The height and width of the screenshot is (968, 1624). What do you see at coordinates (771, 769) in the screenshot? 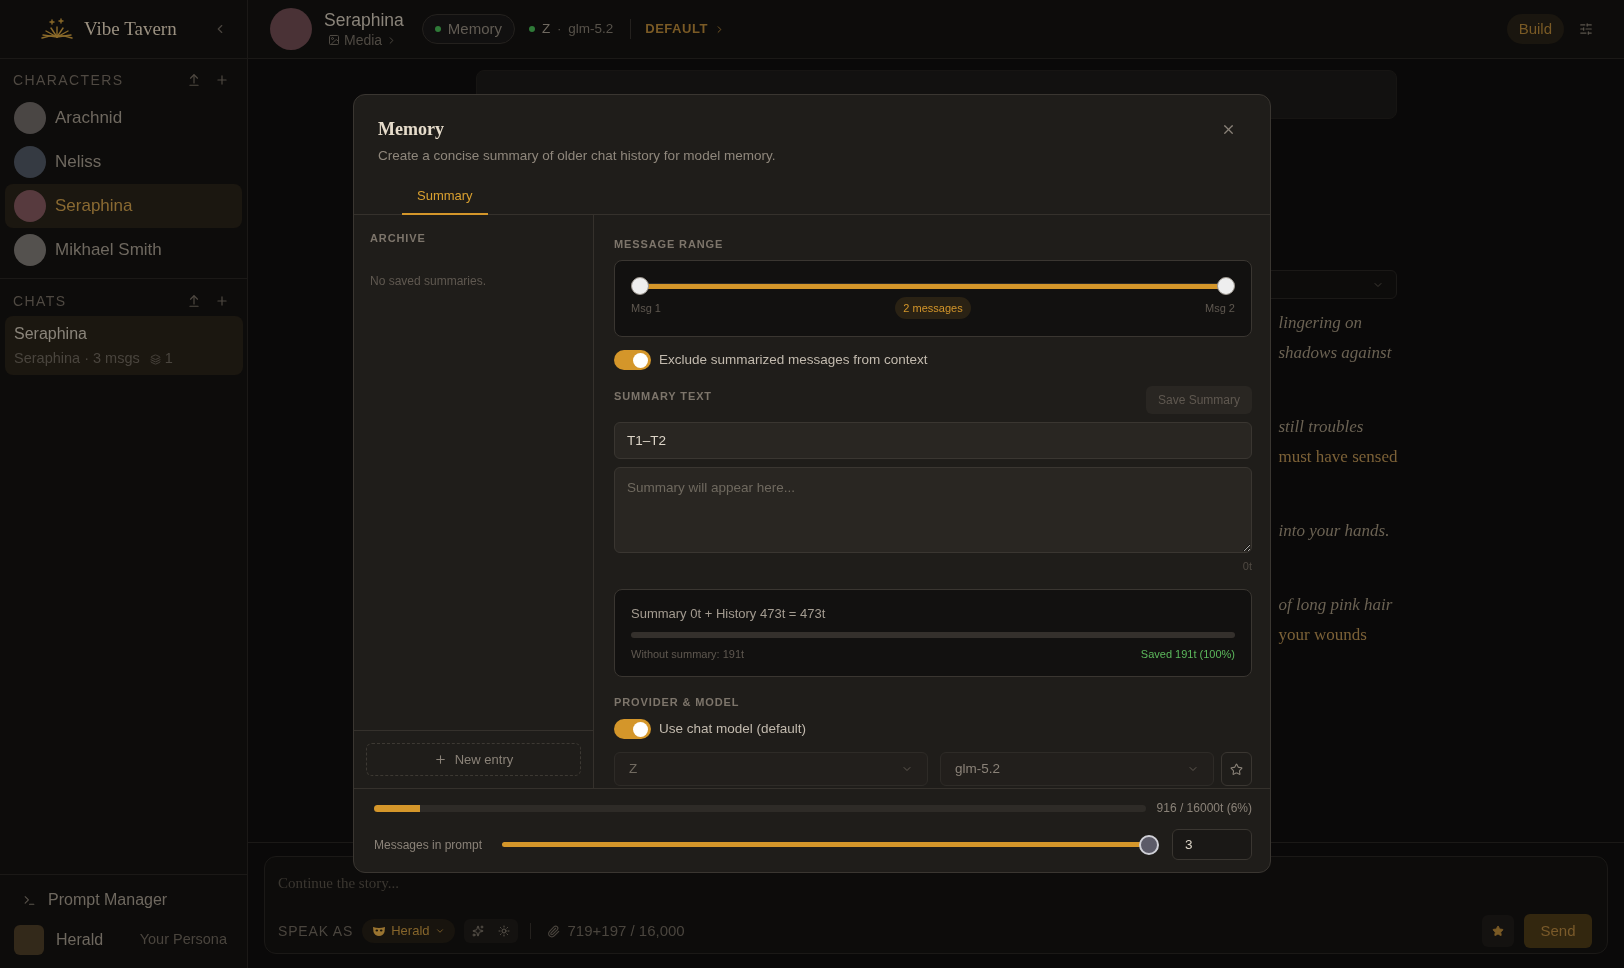
I see `provider-select: Z` at bounding box center [771, 769].